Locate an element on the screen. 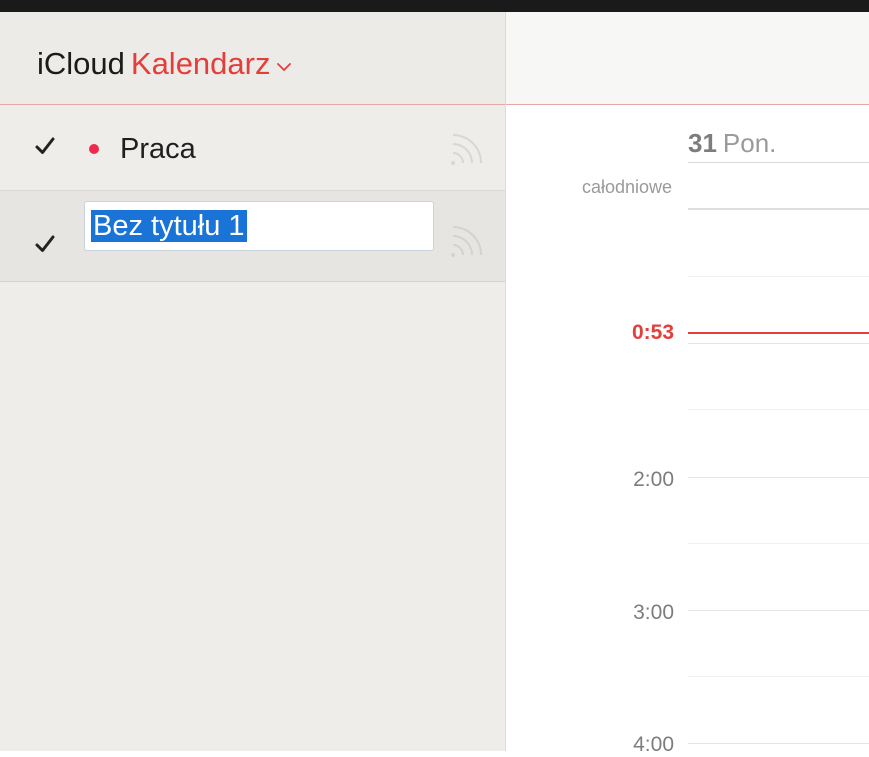  calendar-label: Praca is located at coordinates (158, 149).